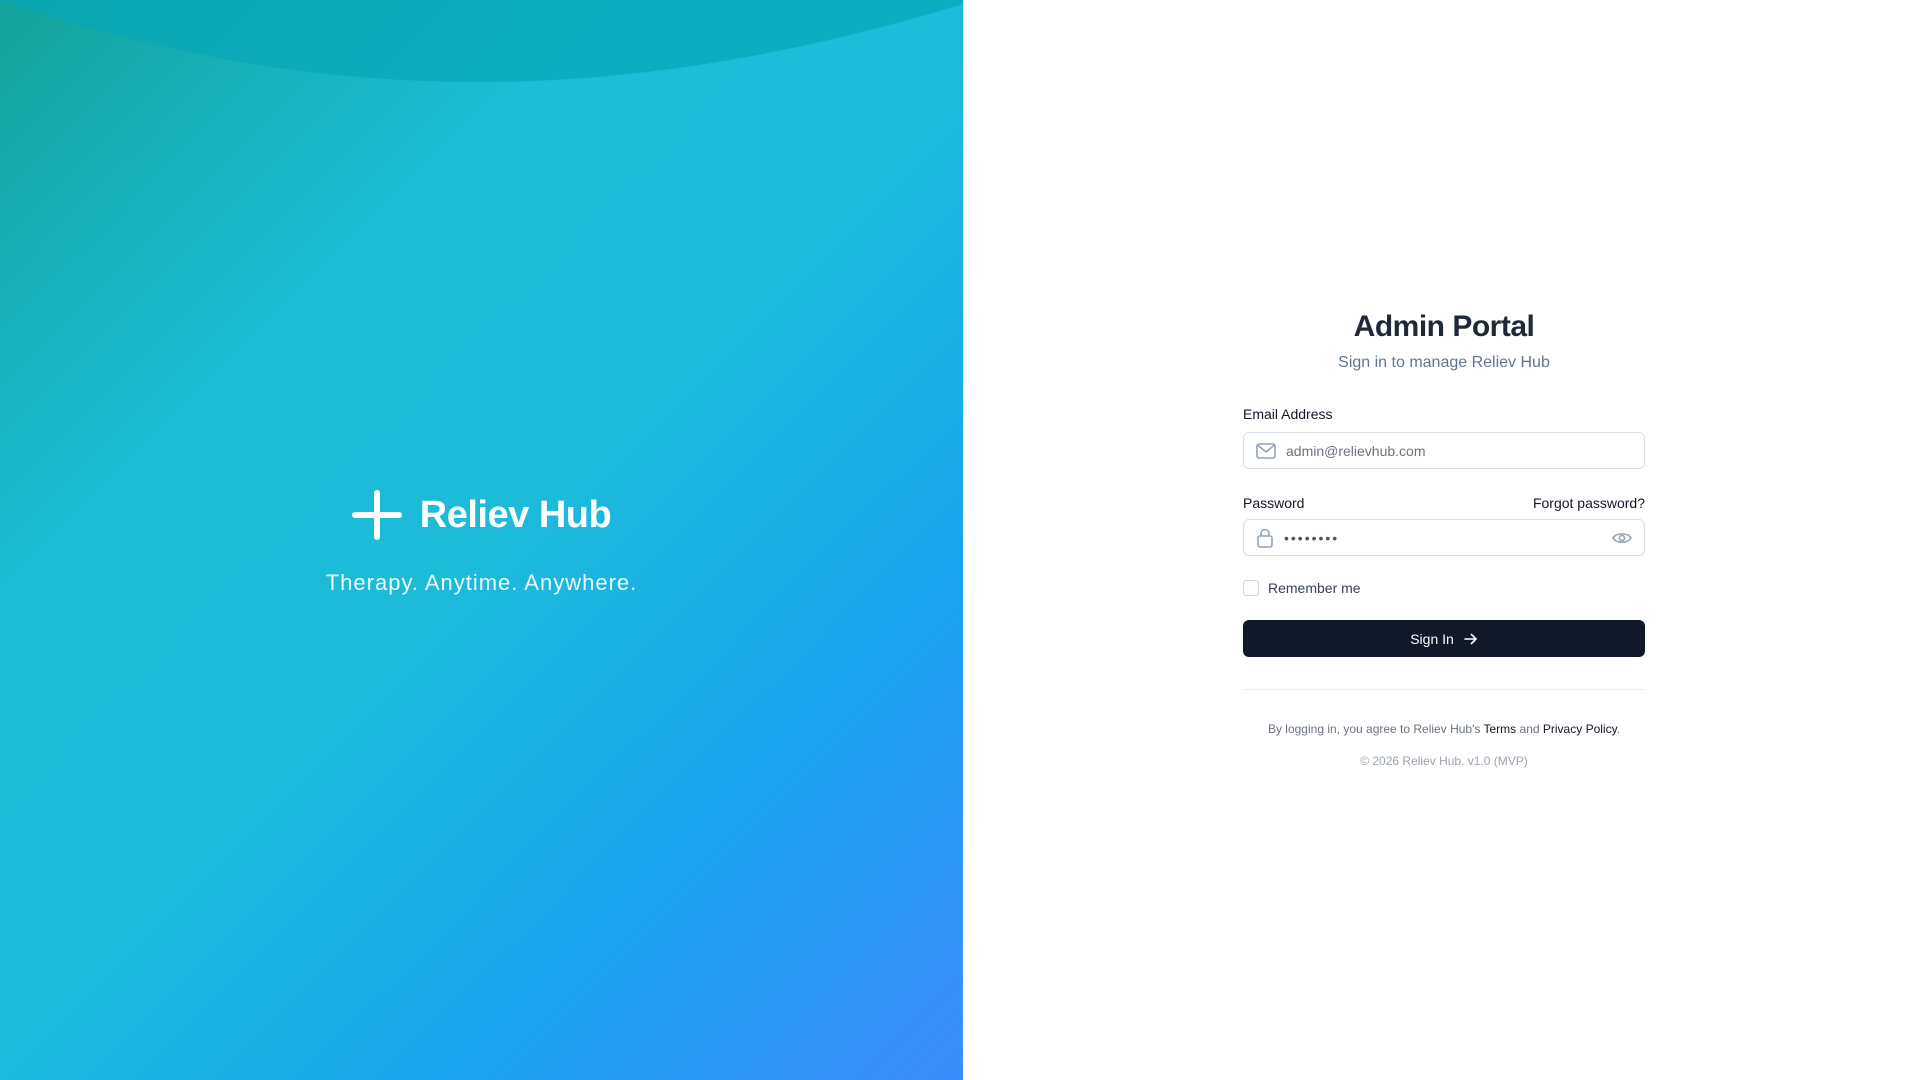 Image resolution: width=1920 pixels, height=1080 pixels. What do you see at coordinates (1459, 450) in the screenshot?
I see `email-input` at bounding box center [1459, 450].